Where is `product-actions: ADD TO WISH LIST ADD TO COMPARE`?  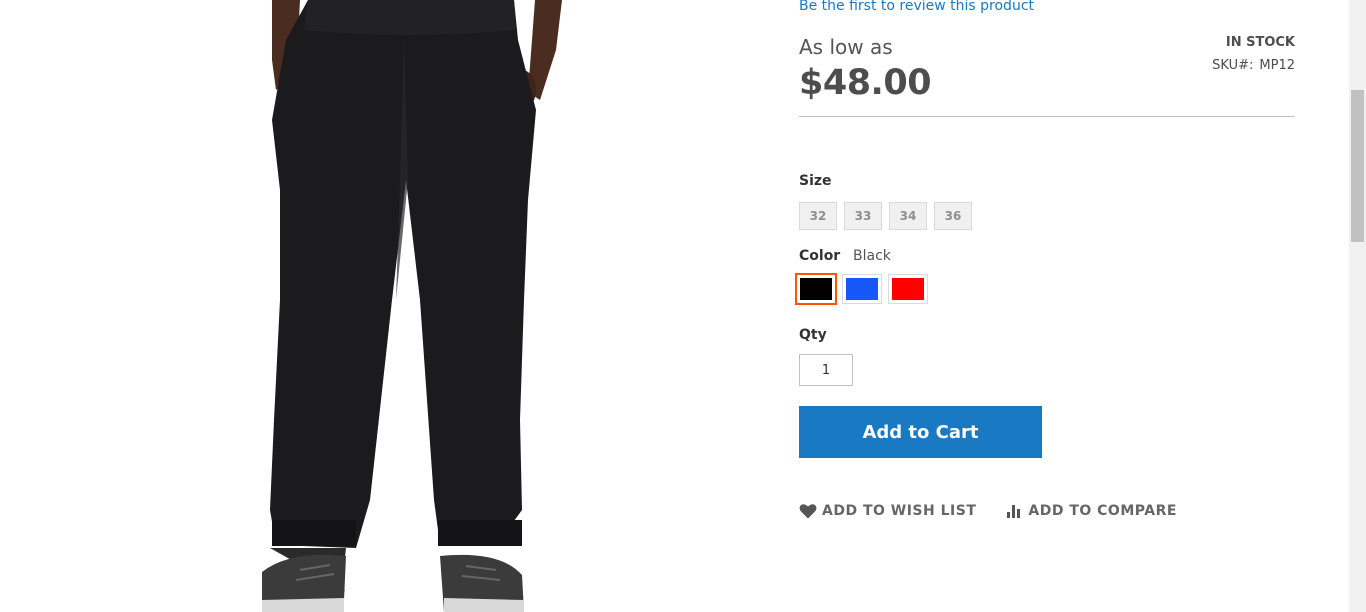
product-actions: ADD TO WISH LIST ADD TO COMPARE is located at coordinates (988, 511).